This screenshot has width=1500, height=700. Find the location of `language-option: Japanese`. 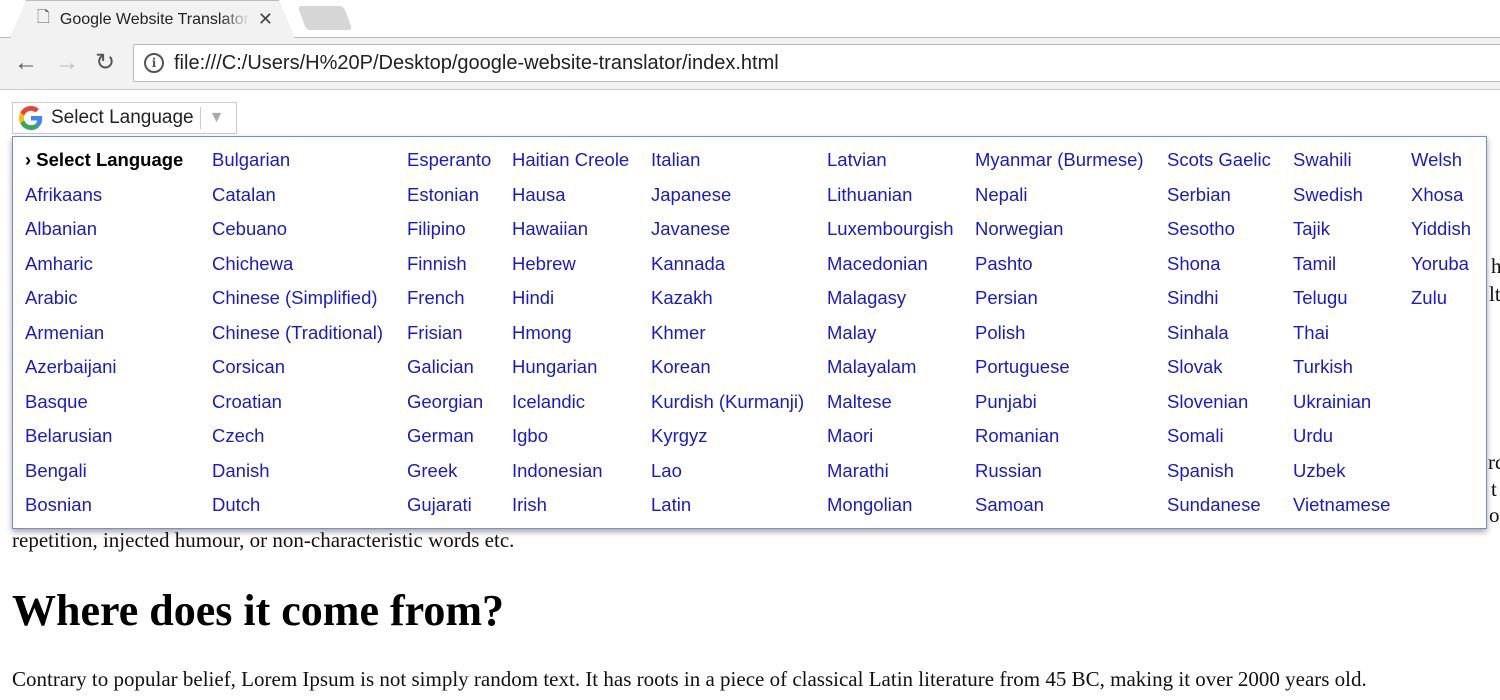

language-option: Japanese is located at coordinates (727, 200).